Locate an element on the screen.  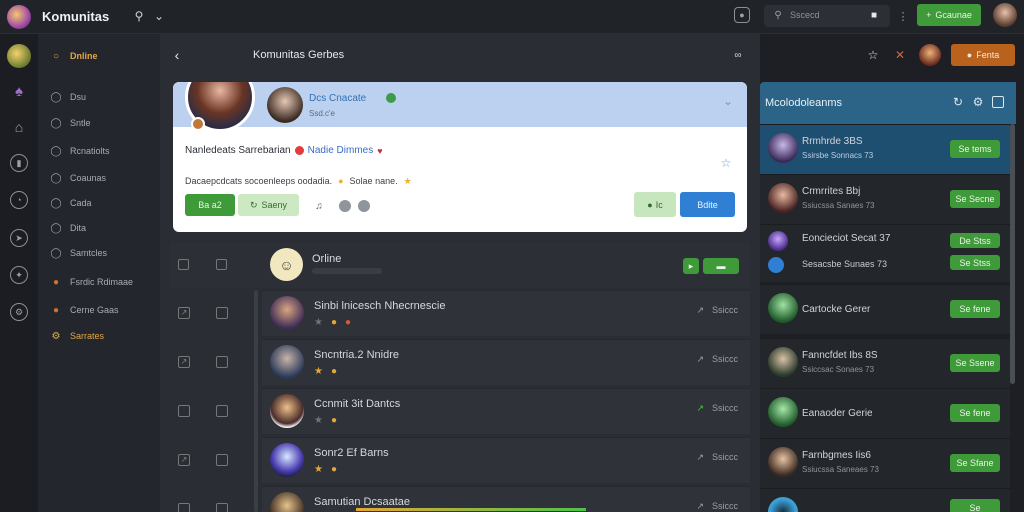
profile-line1: Nanledeats Sarrebarian Nadie Dimmes ♥ is located at coordinates (284, 150).